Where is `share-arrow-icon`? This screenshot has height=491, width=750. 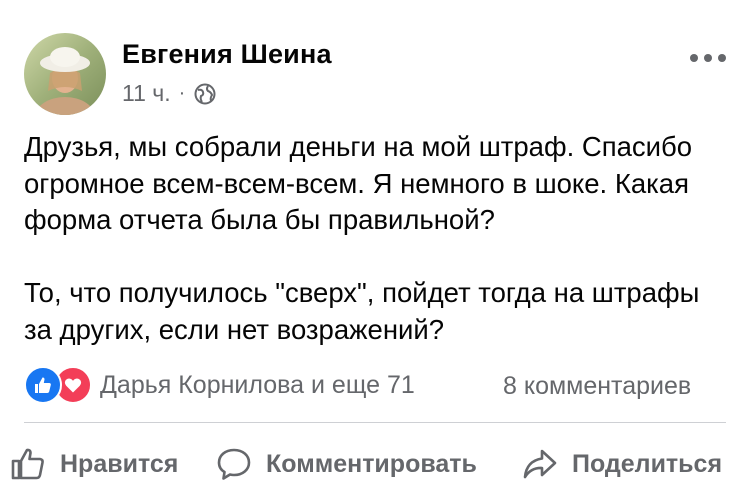 share-arrow-icon is located at coordinates (540, 464).